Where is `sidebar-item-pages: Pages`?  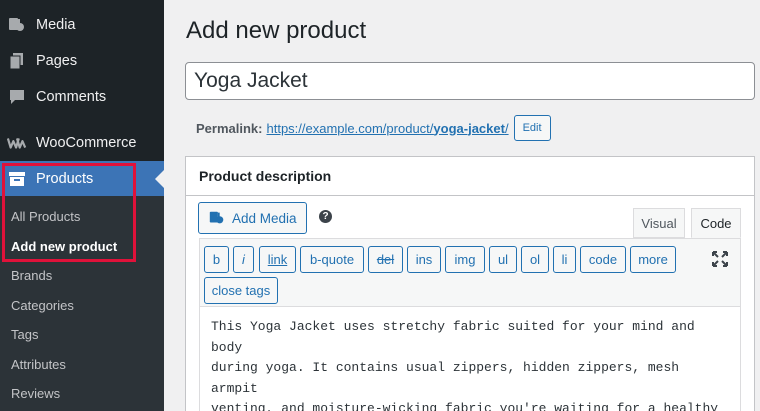 sidebar-item-pages: Pages is located at coordinates (82, 61).